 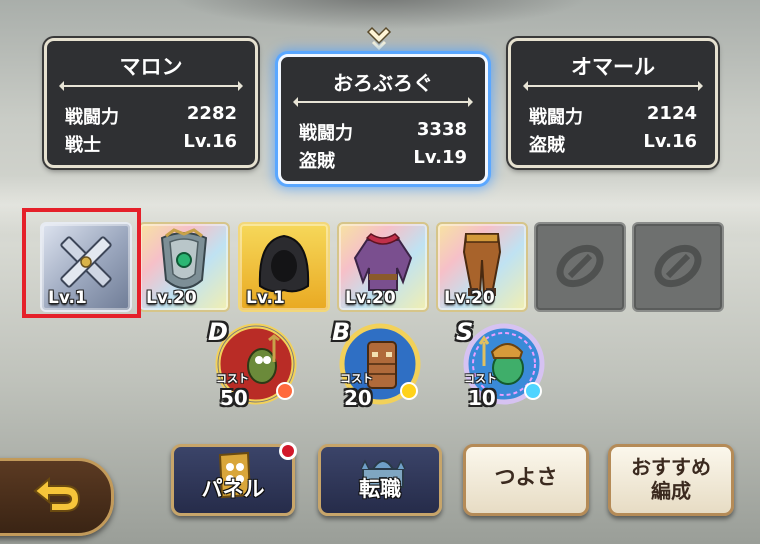 I want to click on job-change-button-label: 転職, so click(x=380, y=489).